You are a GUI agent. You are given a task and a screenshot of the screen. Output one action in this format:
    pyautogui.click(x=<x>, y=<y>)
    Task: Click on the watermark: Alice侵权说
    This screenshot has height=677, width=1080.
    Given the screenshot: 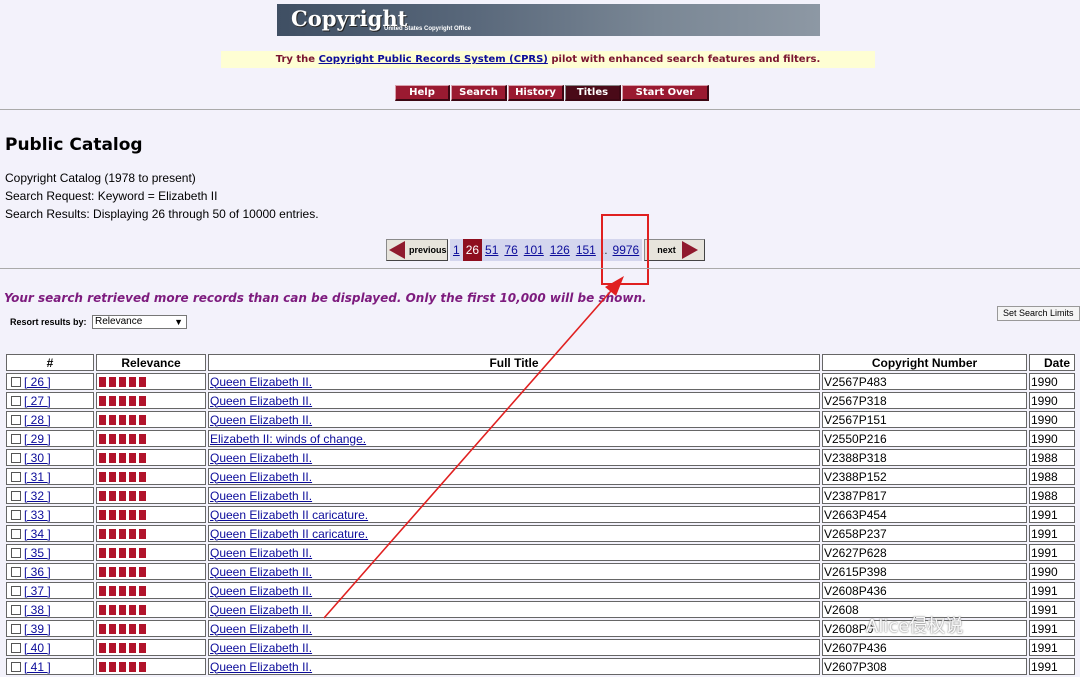 What is the action you would take?
    pyautogui.click(x=915, y=626)
    